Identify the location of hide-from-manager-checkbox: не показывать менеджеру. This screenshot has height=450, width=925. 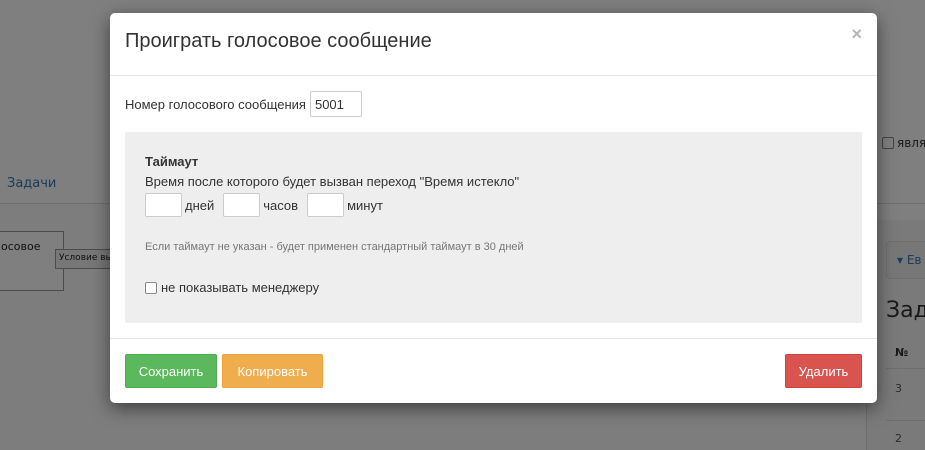
(232, 287).